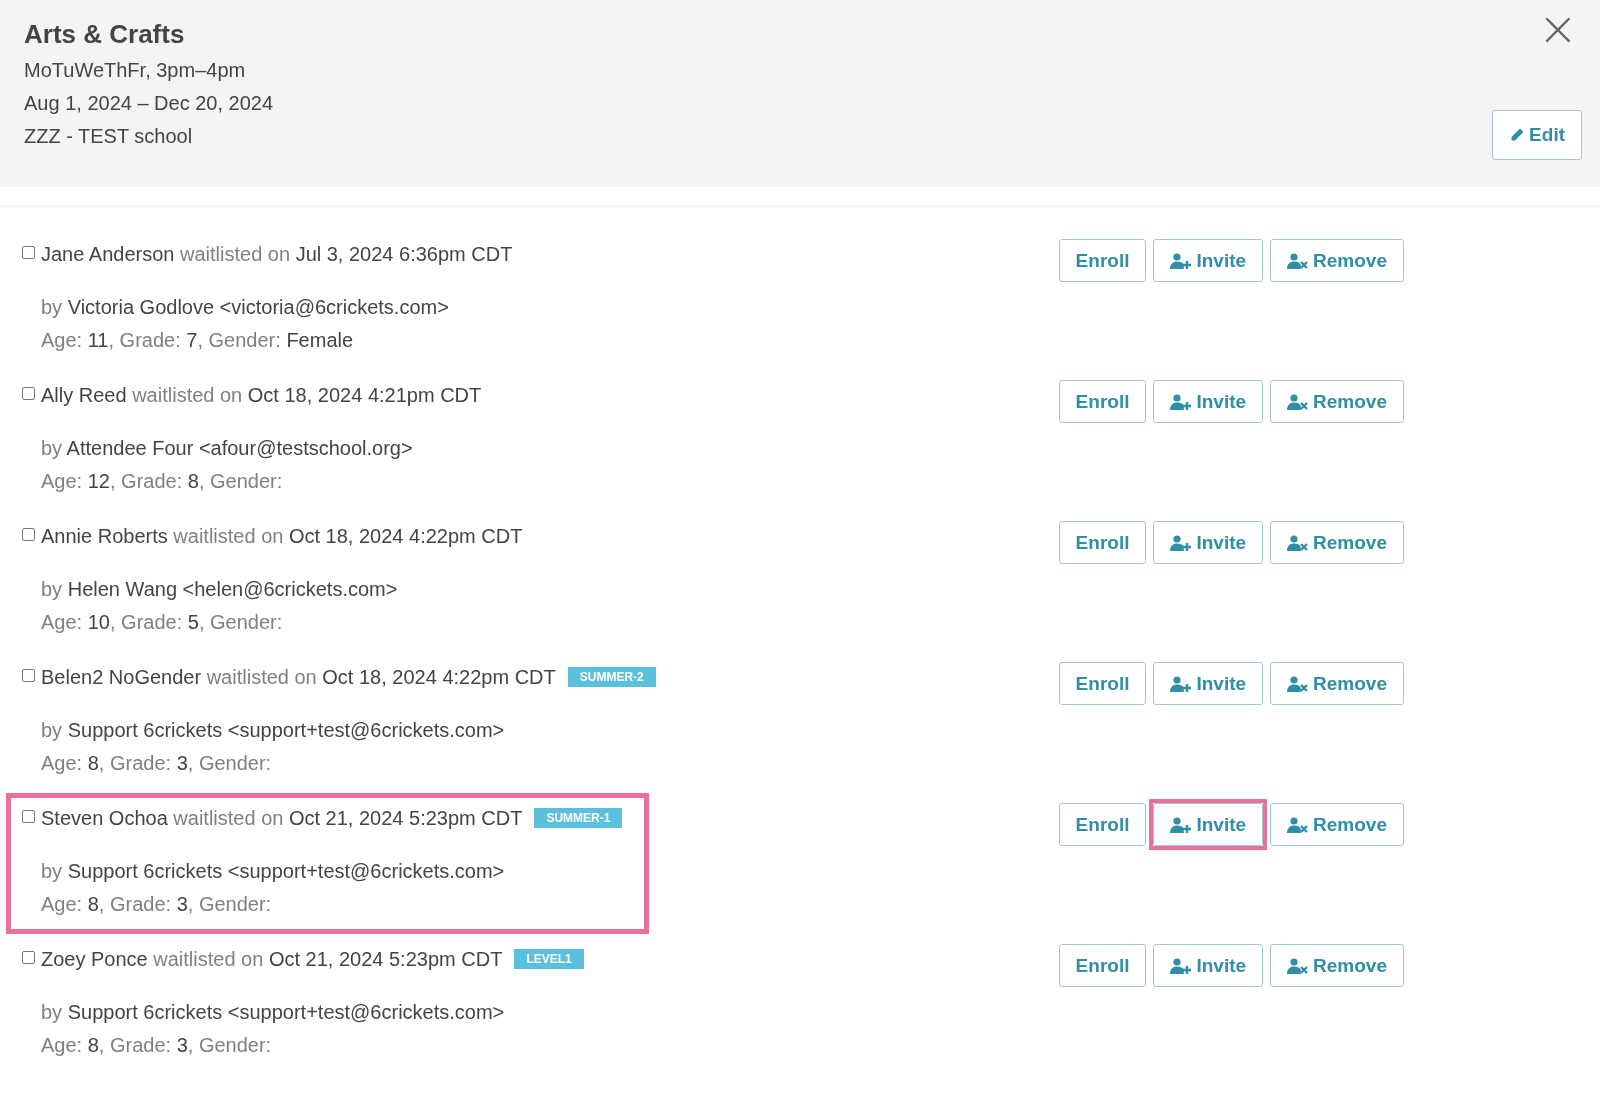 This screenshot has height=1105, width=1600. What do you see at coordinates (1517, 135) in the screenshot?
I see `pencil-icon` at bounding box center [1517, 135].